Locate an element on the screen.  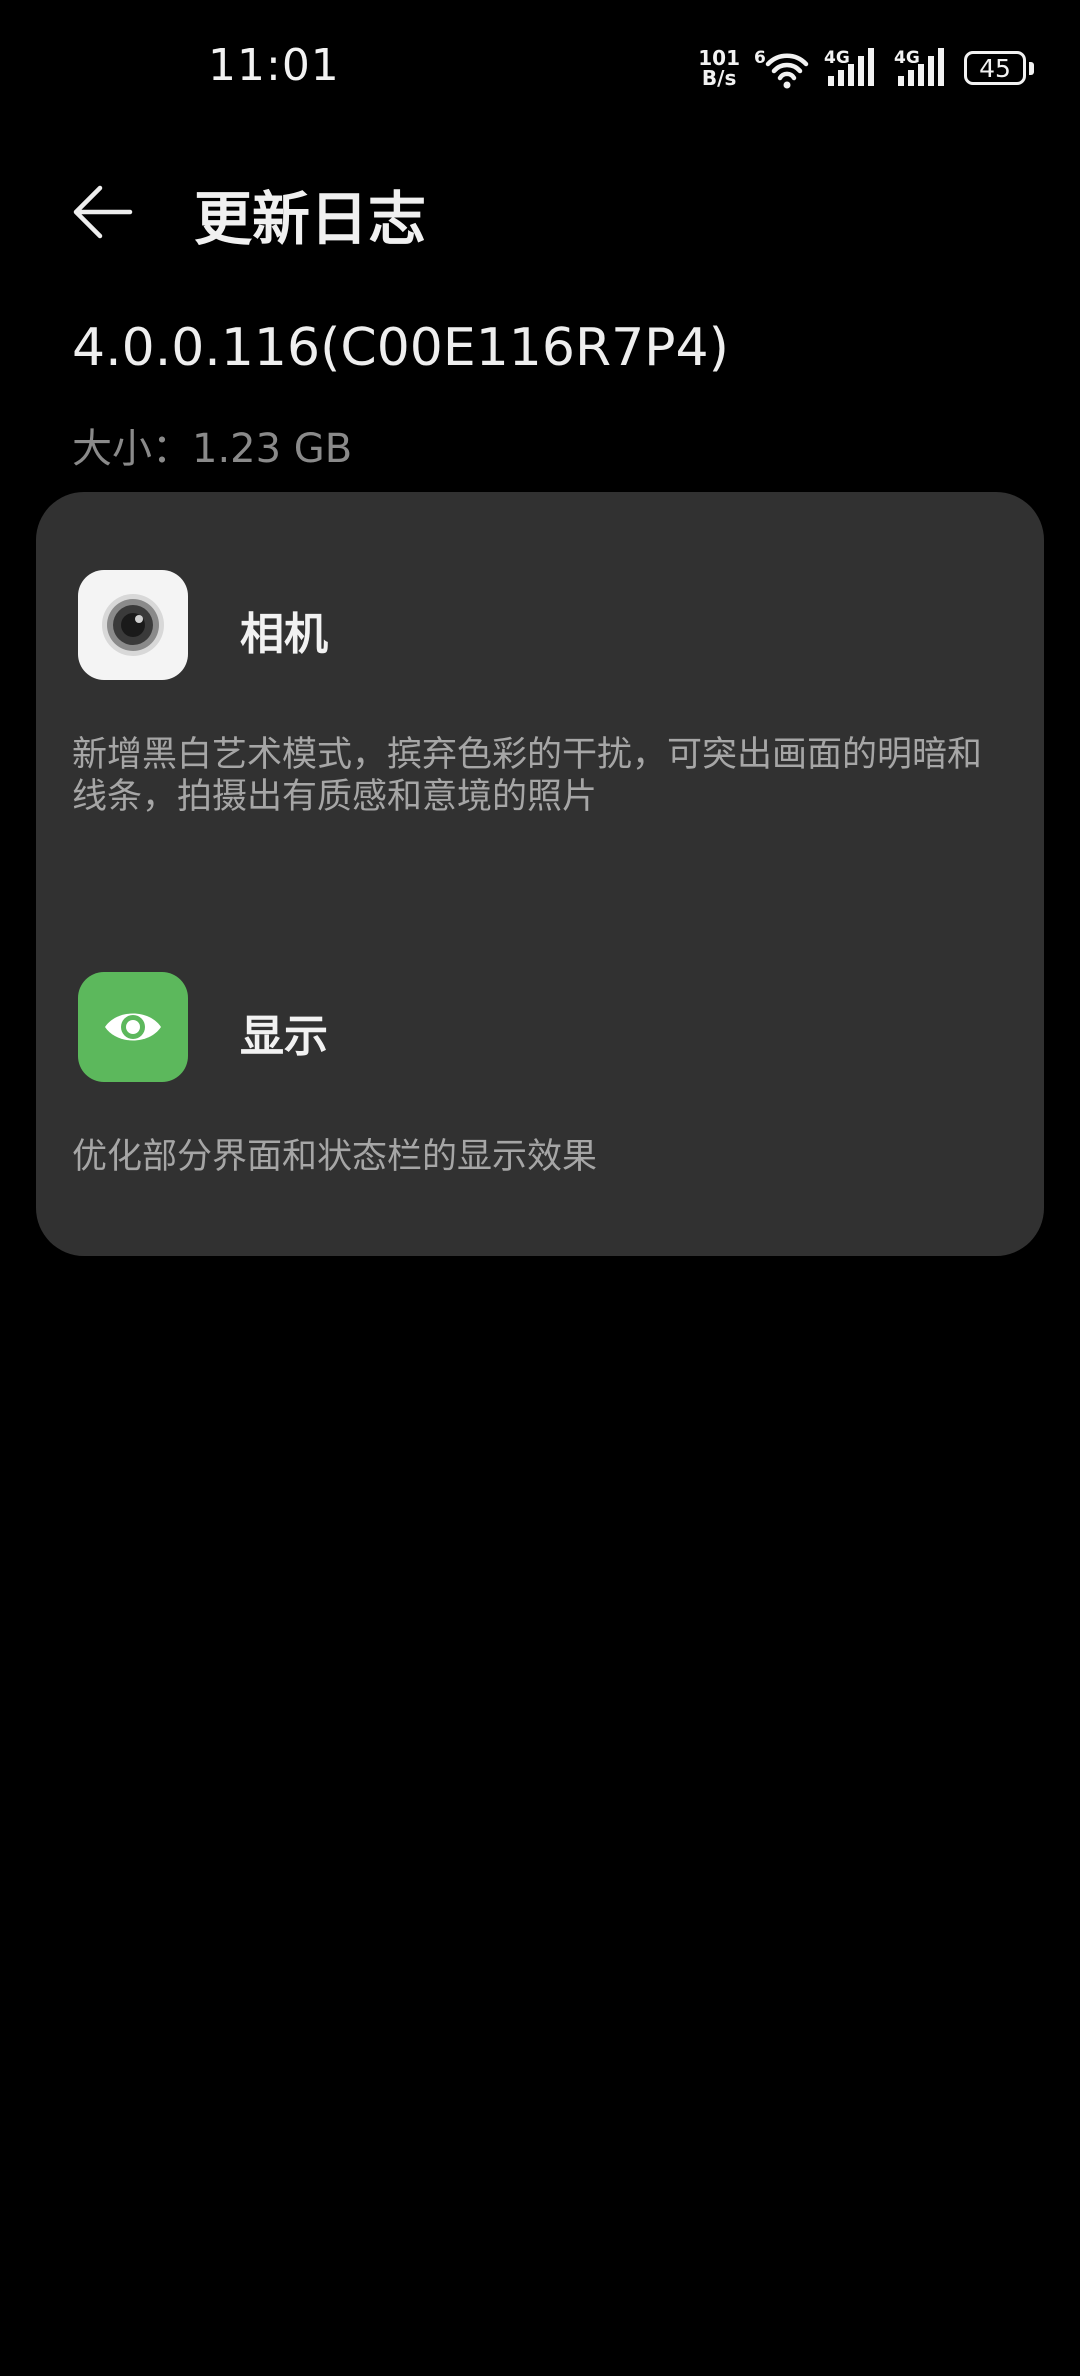
network-speed: 101 B/s is located at coordinates (719, 68).